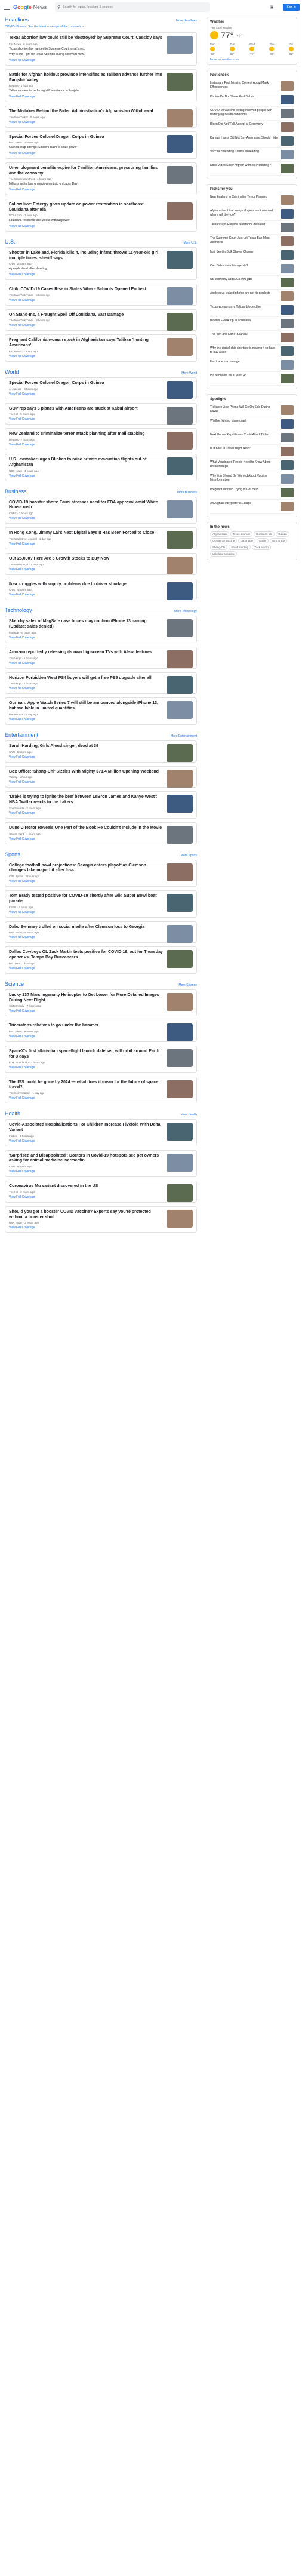 The image size is (302, 2576). I want to click on pick-item: Mail Sent in Bulk Shows Change, so click(252, 255).